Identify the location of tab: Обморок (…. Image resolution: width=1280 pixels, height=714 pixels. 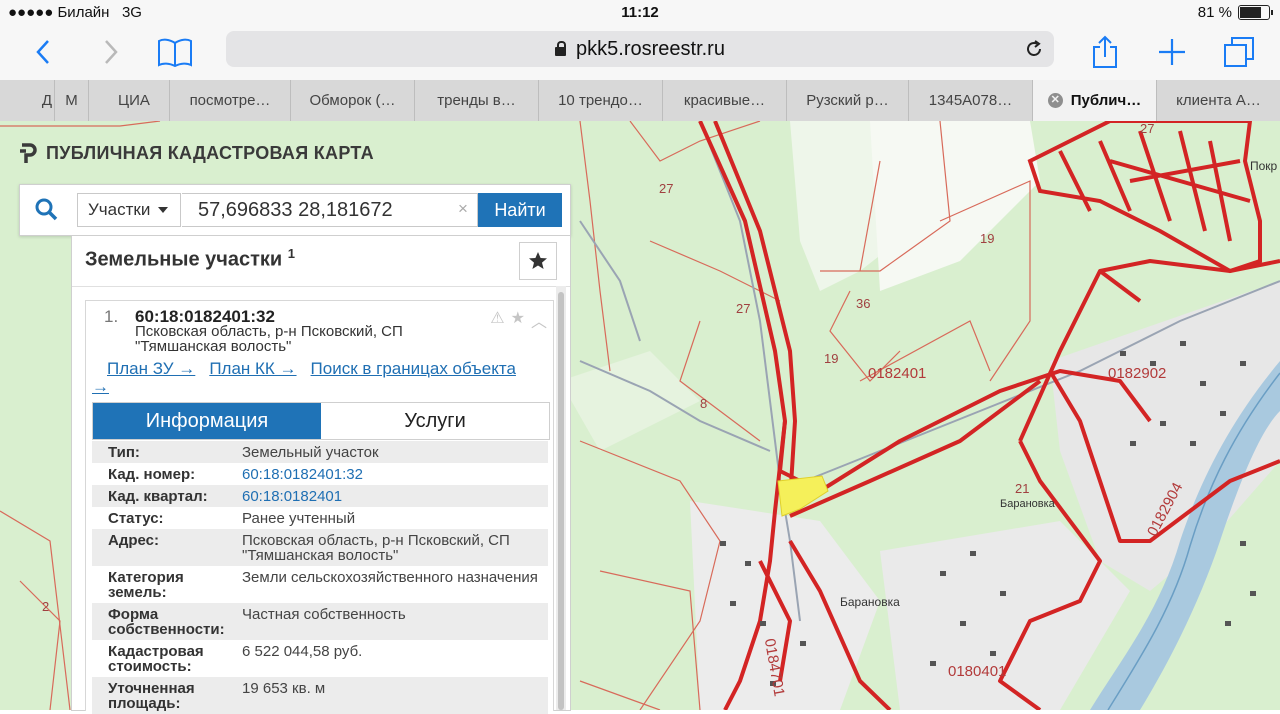
(353, 100).